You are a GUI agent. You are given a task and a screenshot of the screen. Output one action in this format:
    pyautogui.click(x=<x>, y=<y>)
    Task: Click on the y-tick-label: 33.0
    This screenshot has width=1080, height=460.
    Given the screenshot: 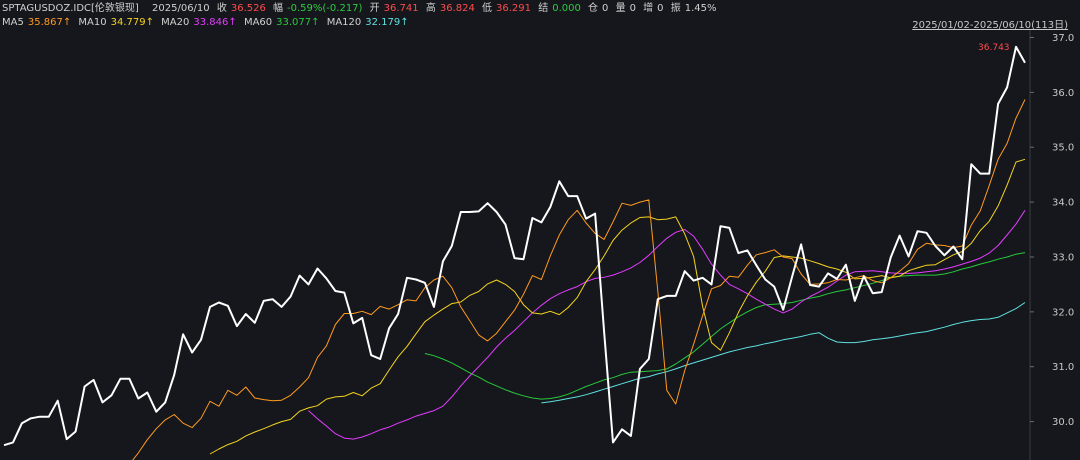 What is the action you would take?
    pyautogui.click(x=1063, y=257)
    